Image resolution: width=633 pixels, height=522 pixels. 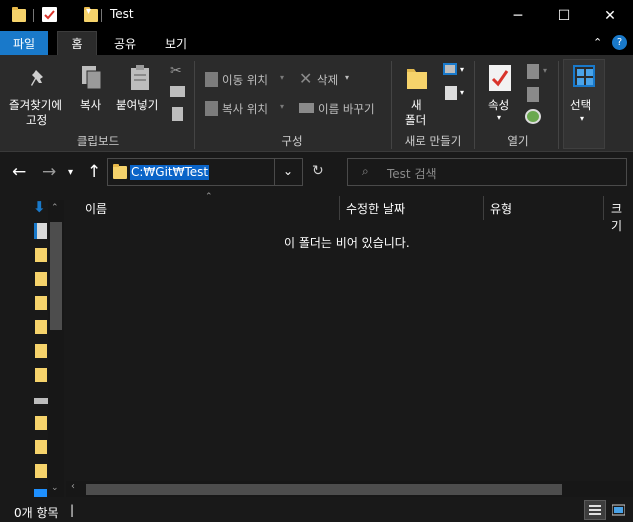 I want to click on maximize-icon: ☐, so click(x=564, y=15).